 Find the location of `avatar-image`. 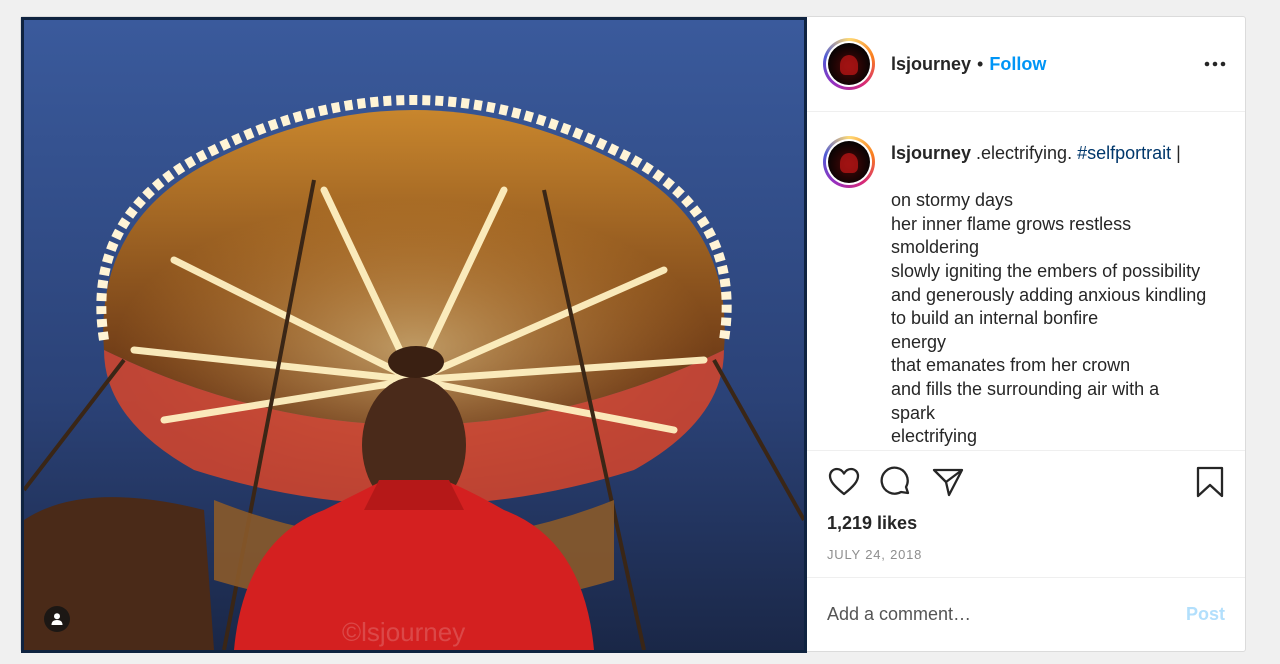

avatar-image is located at coordinates (849, 64).